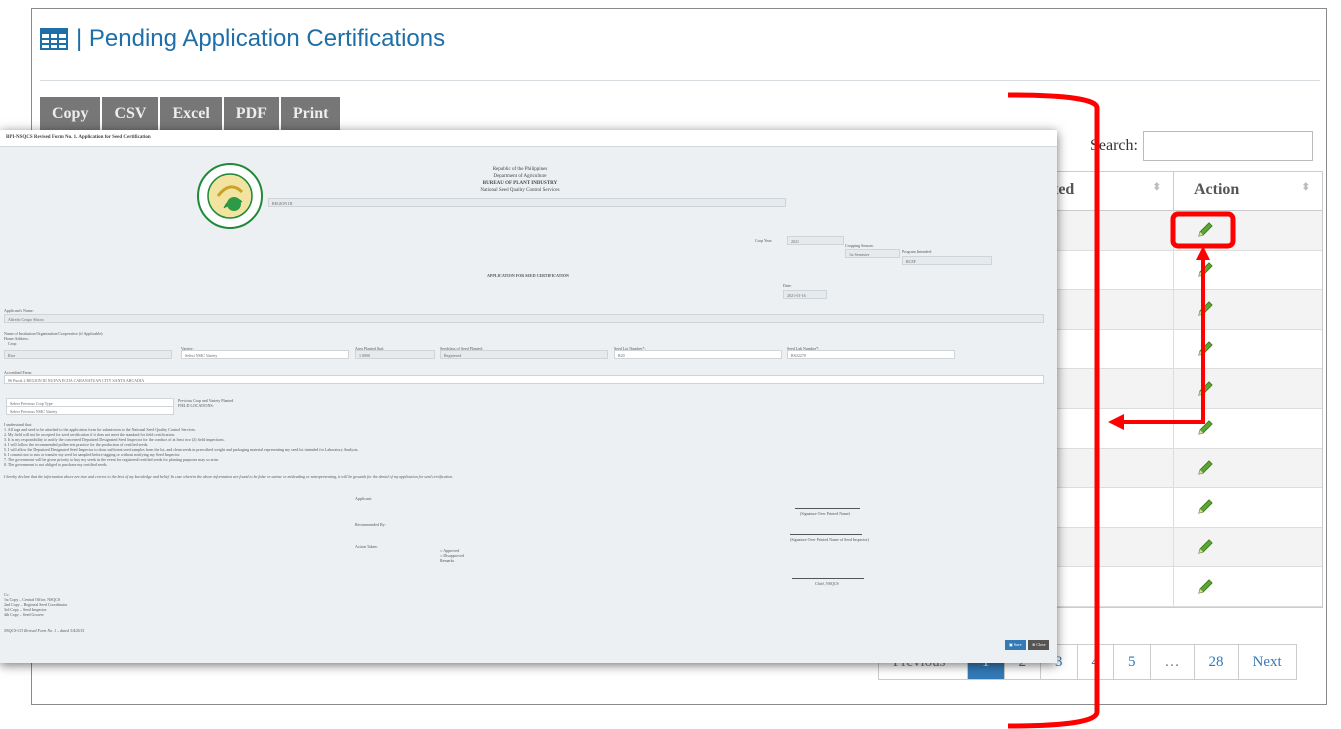  Describe the element at coordinates (917, 251) in the screenshot. I see `program-label: Program Intended:` at that location.